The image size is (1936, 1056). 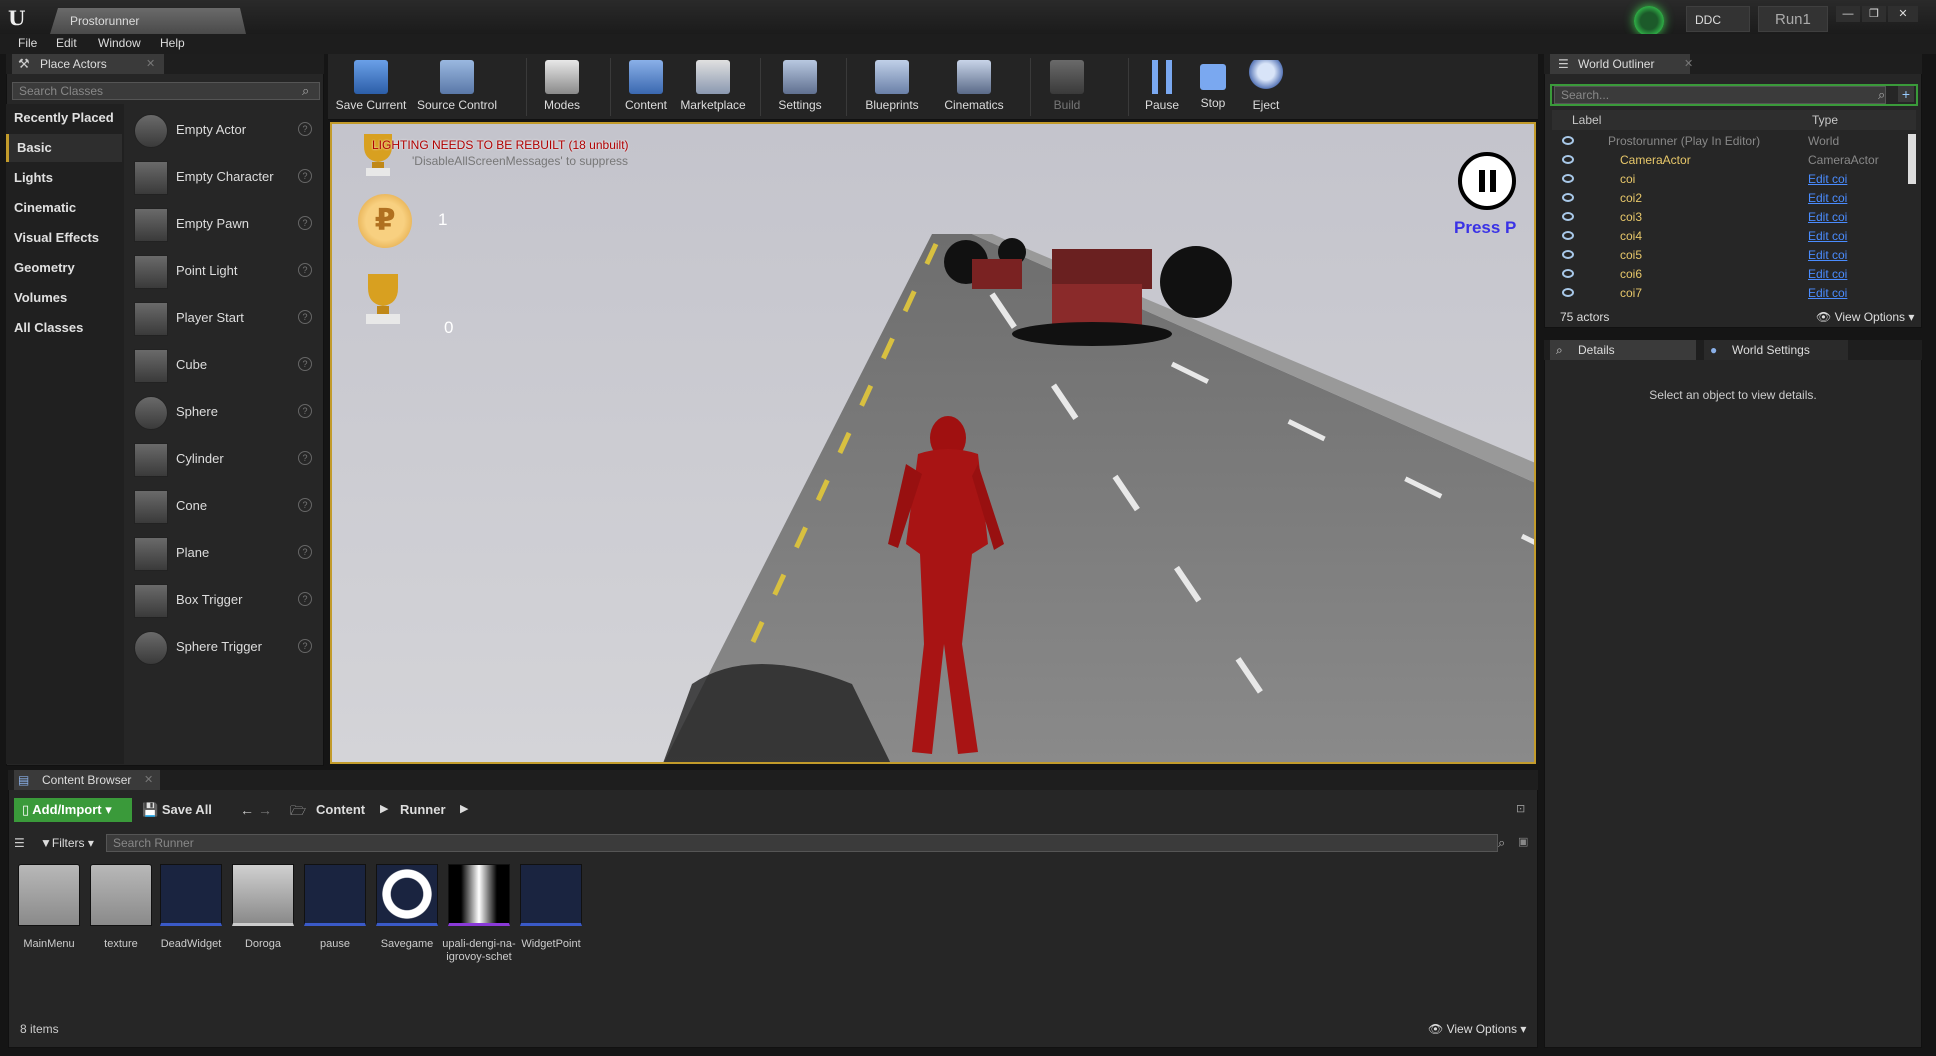 I want to click on actor-item-point-light: Point Light?, so click(x=223, y=271).